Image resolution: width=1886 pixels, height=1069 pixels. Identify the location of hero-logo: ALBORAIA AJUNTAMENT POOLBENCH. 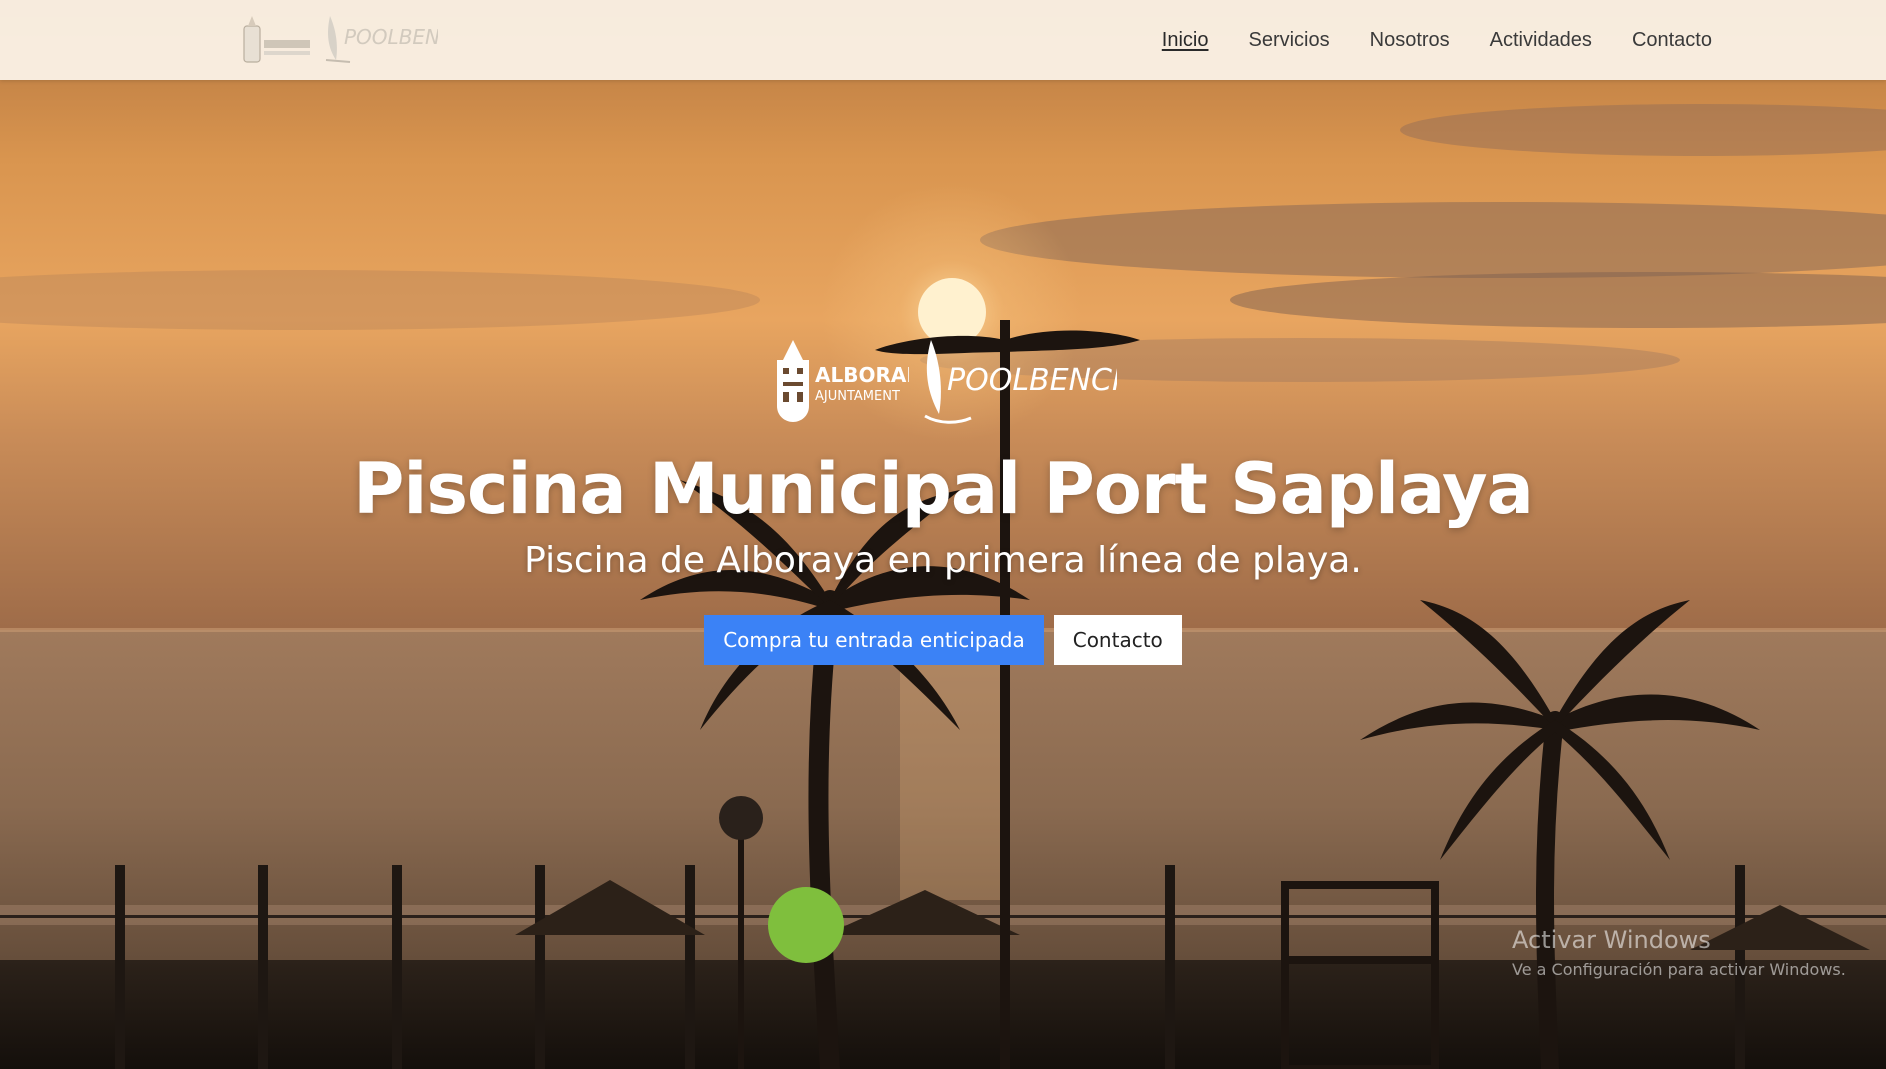
(943, 380).